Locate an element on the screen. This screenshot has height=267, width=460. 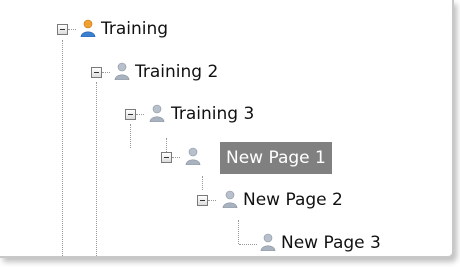
tree-node-label: Training 3 is located at coordinates (213, 114).